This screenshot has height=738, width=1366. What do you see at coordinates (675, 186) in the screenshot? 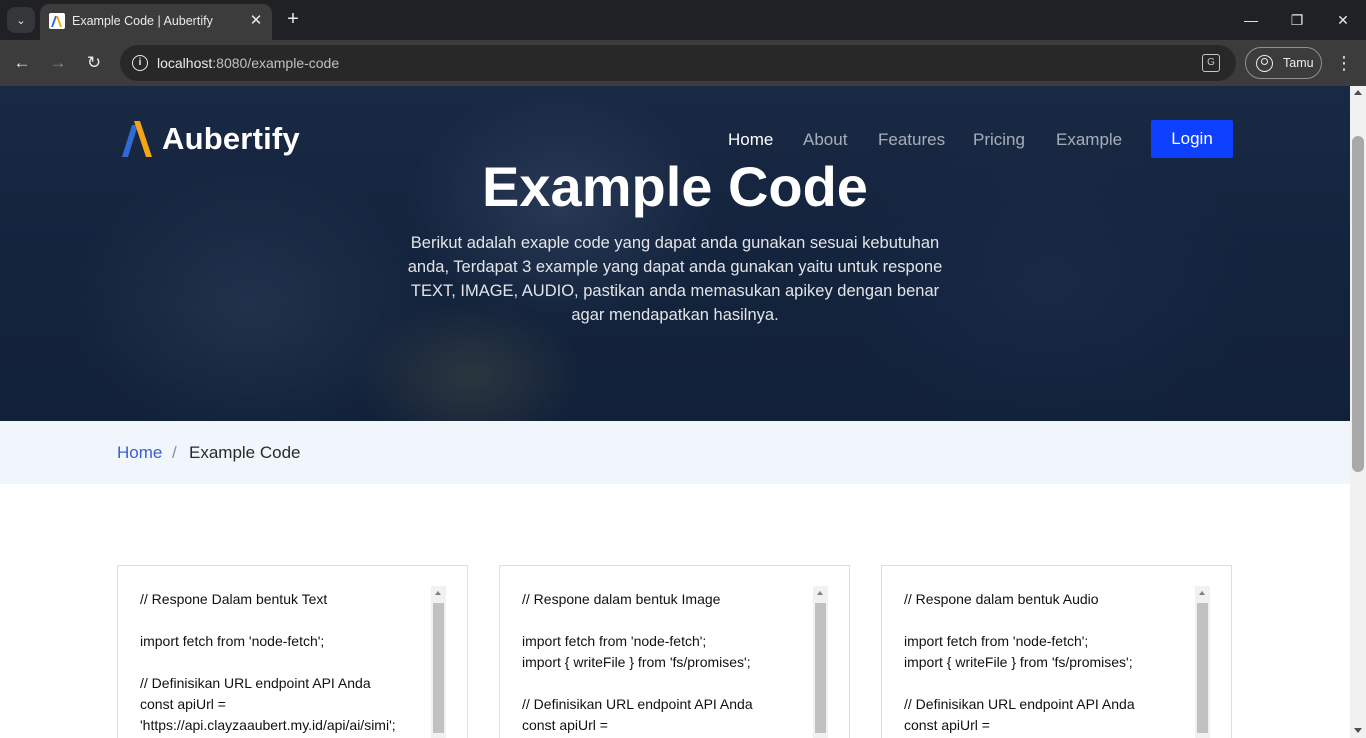
I see `page-title: Example Code` at bounding box center [675, 186].